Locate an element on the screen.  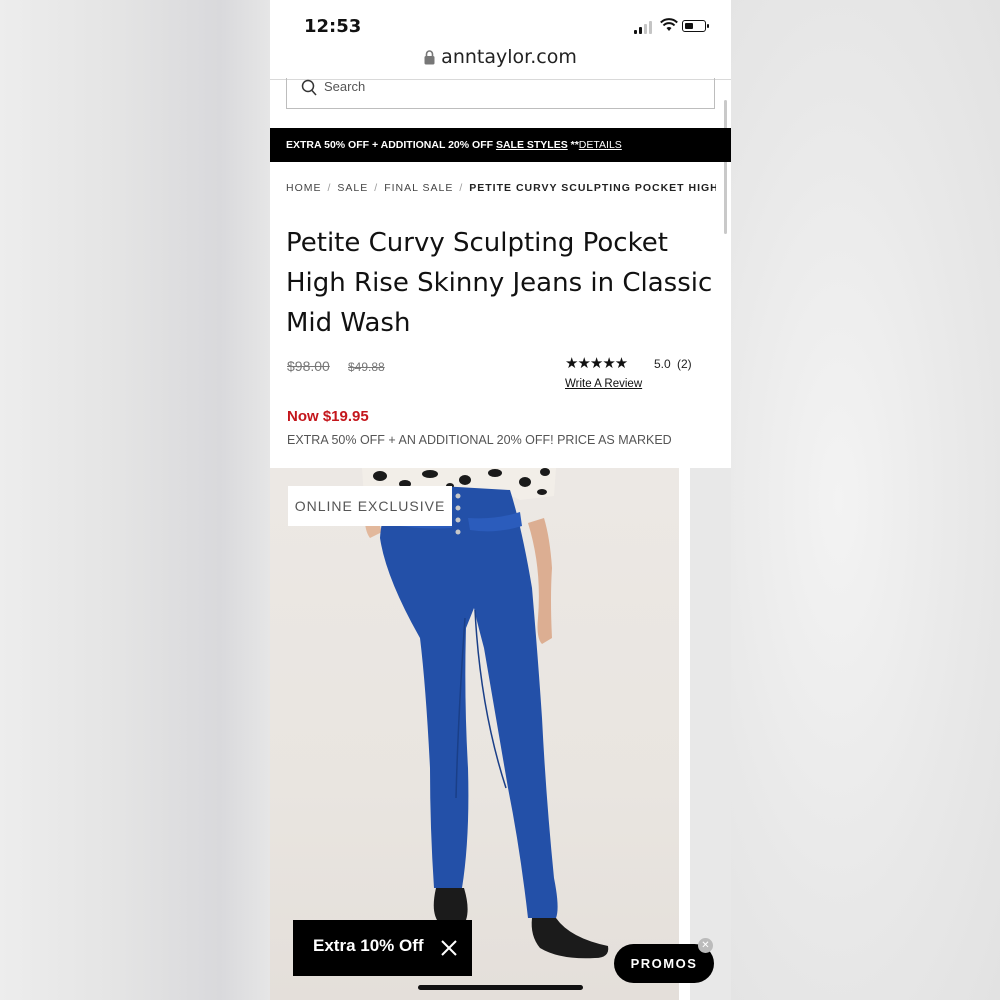
write-review-link: Write A Review is located at coordinates (603, 384).